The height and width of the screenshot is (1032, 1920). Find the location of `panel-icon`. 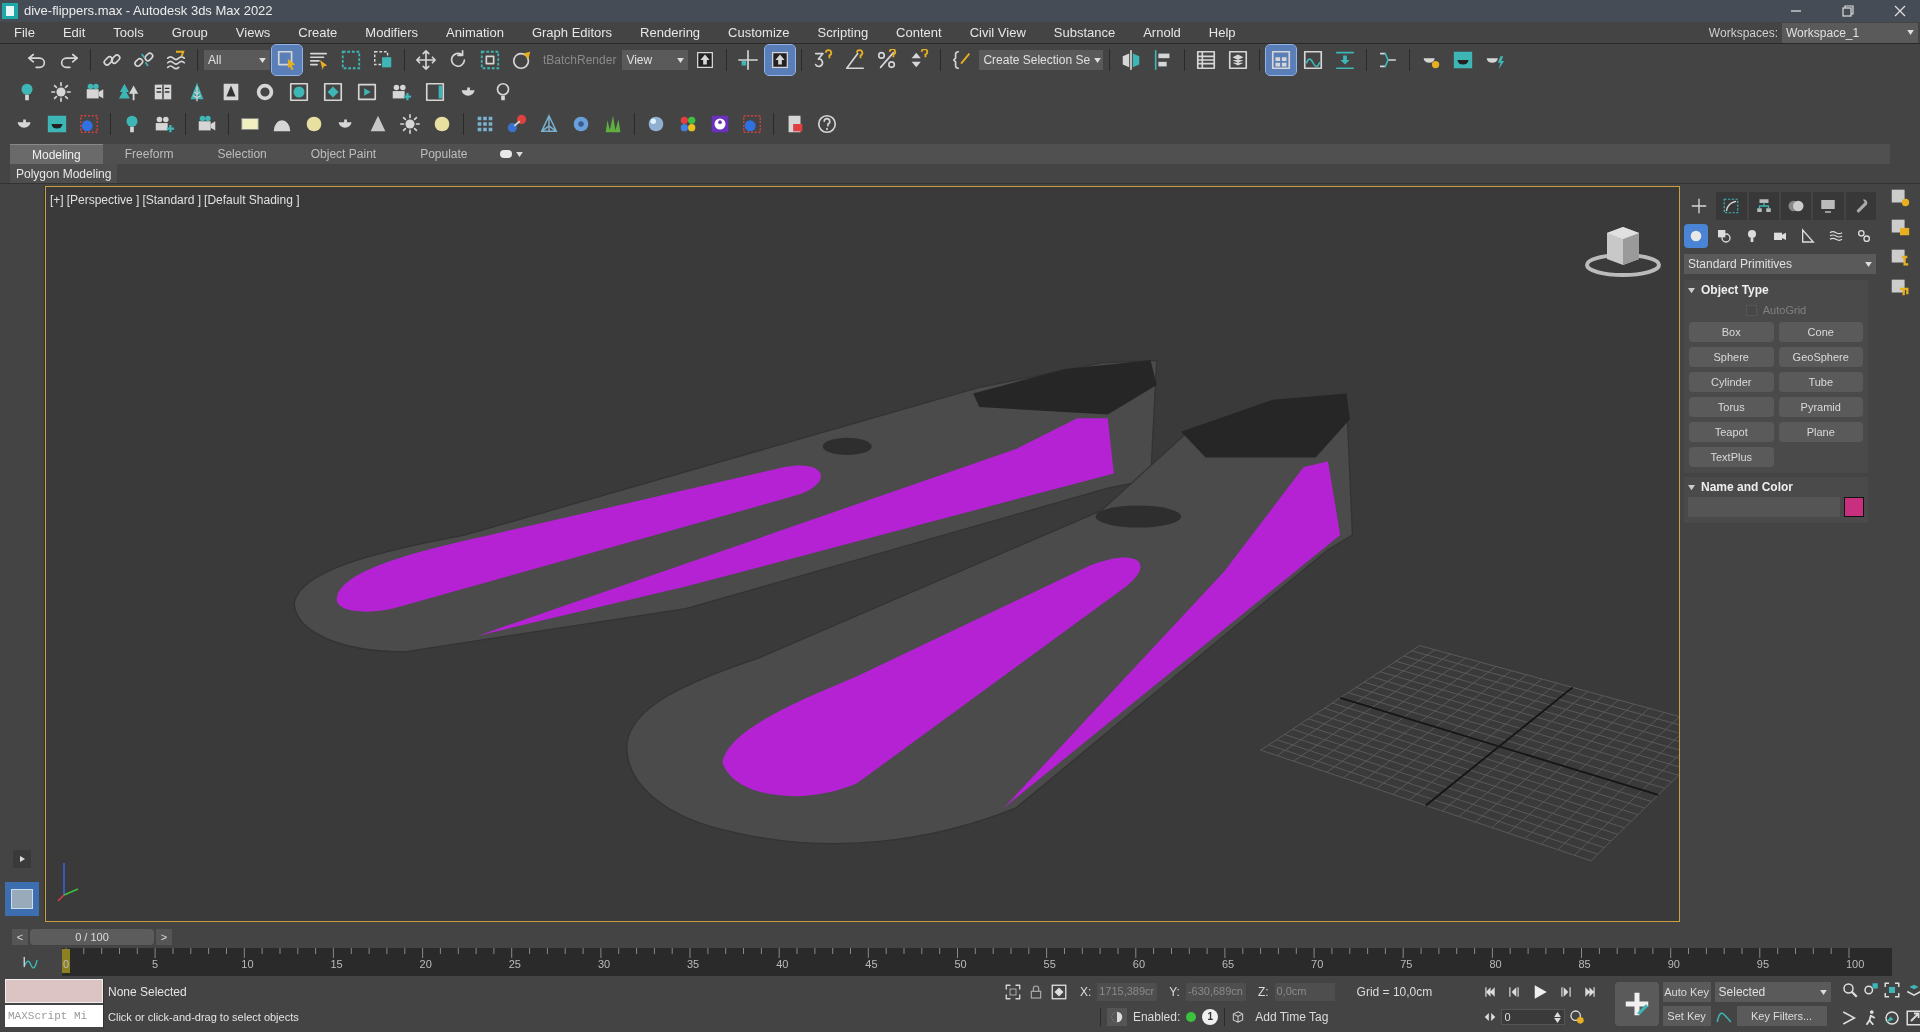

panel-icon is located at coordinates (435, 92).